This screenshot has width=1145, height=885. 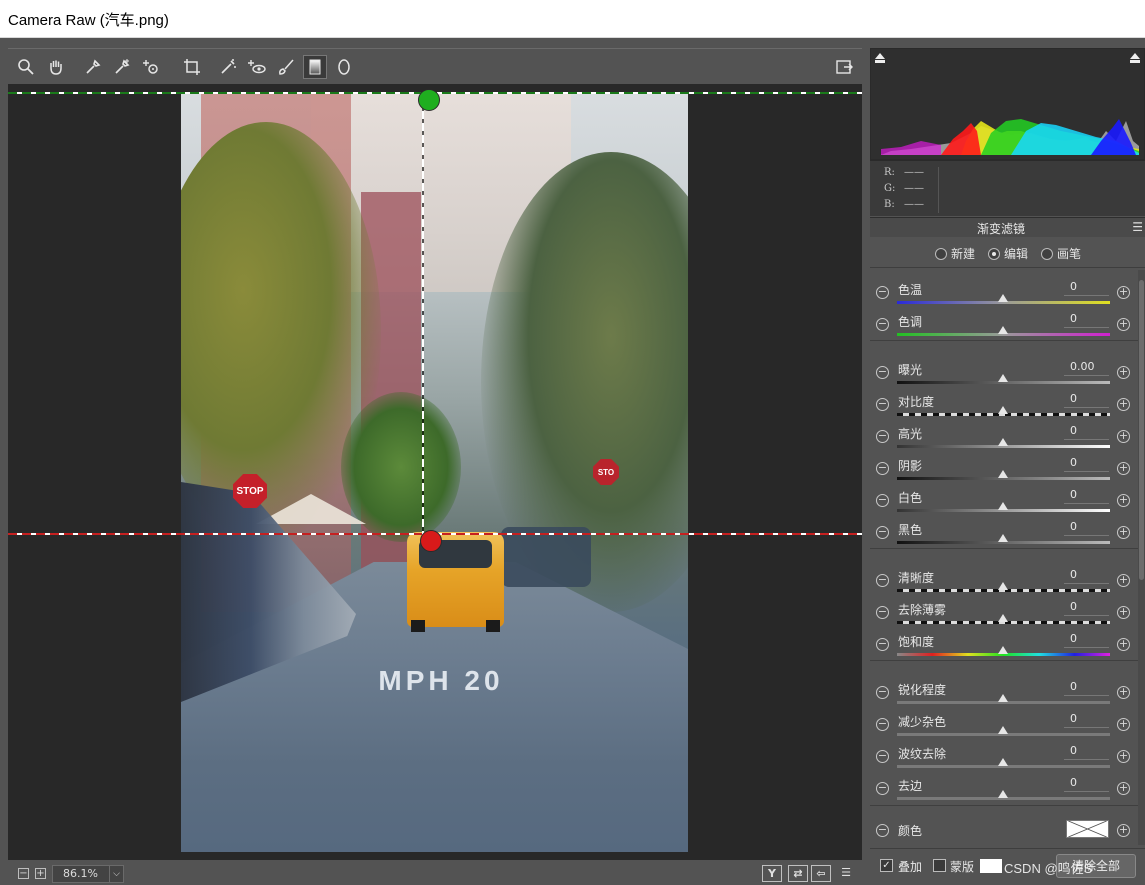 What do you see at coordinates (192, 67) in the screenshot?
I see `crop-icon` at bounding box center [192, 67].